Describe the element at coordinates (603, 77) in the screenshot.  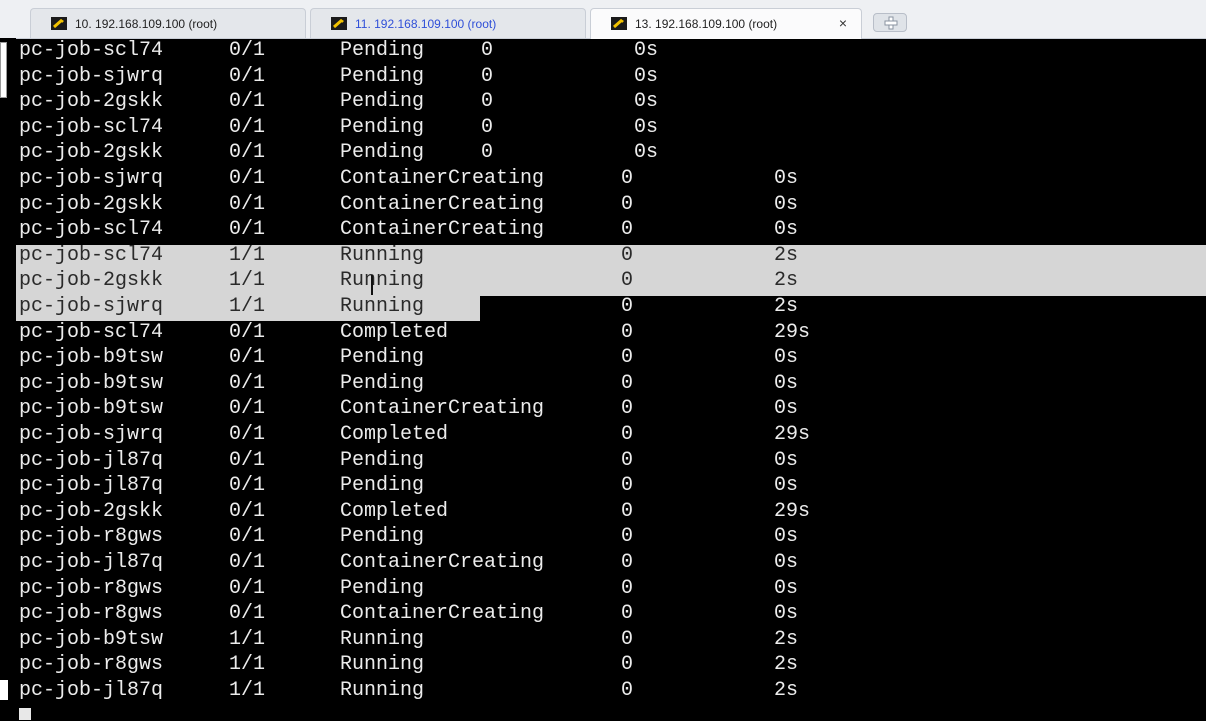
I see `table-row: pc-job-sjwrq 0/1 Pending 0 0s` at that location.